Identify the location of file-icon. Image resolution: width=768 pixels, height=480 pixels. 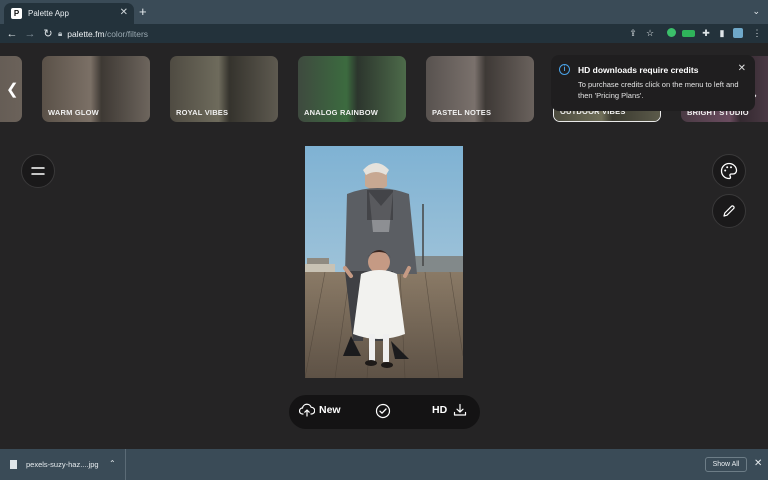
(13, 464).